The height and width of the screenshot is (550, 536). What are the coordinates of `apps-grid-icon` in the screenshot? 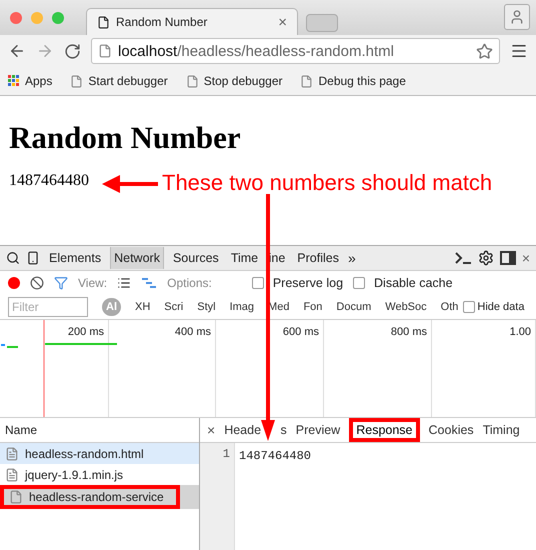 It's located at (14, 81).